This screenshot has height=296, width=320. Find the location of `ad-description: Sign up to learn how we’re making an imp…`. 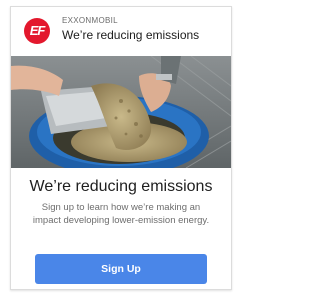

ad-description: Sign up to learn how we’re making an imp… is located at coordinates (121, 214).